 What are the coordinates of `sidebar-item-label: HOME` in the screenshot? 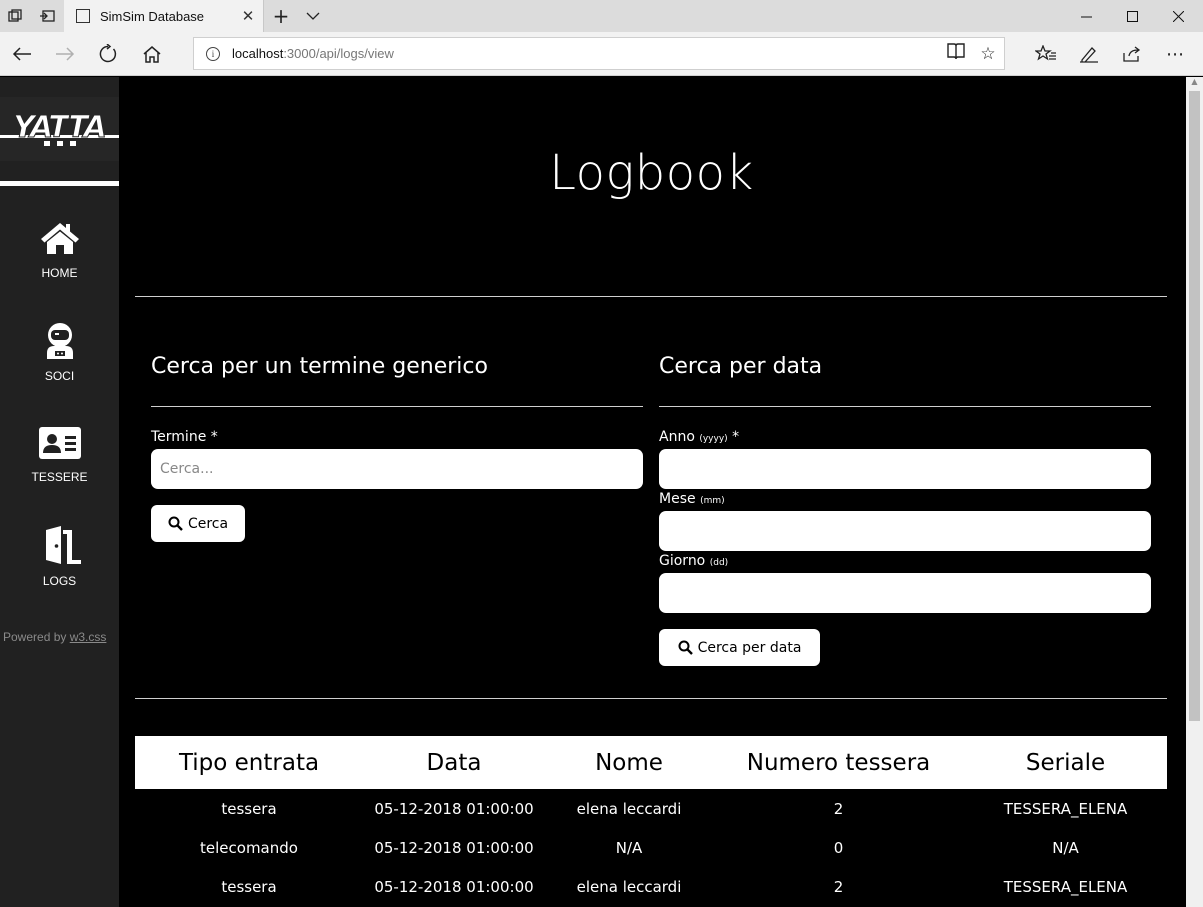 It's located at (59, 273).